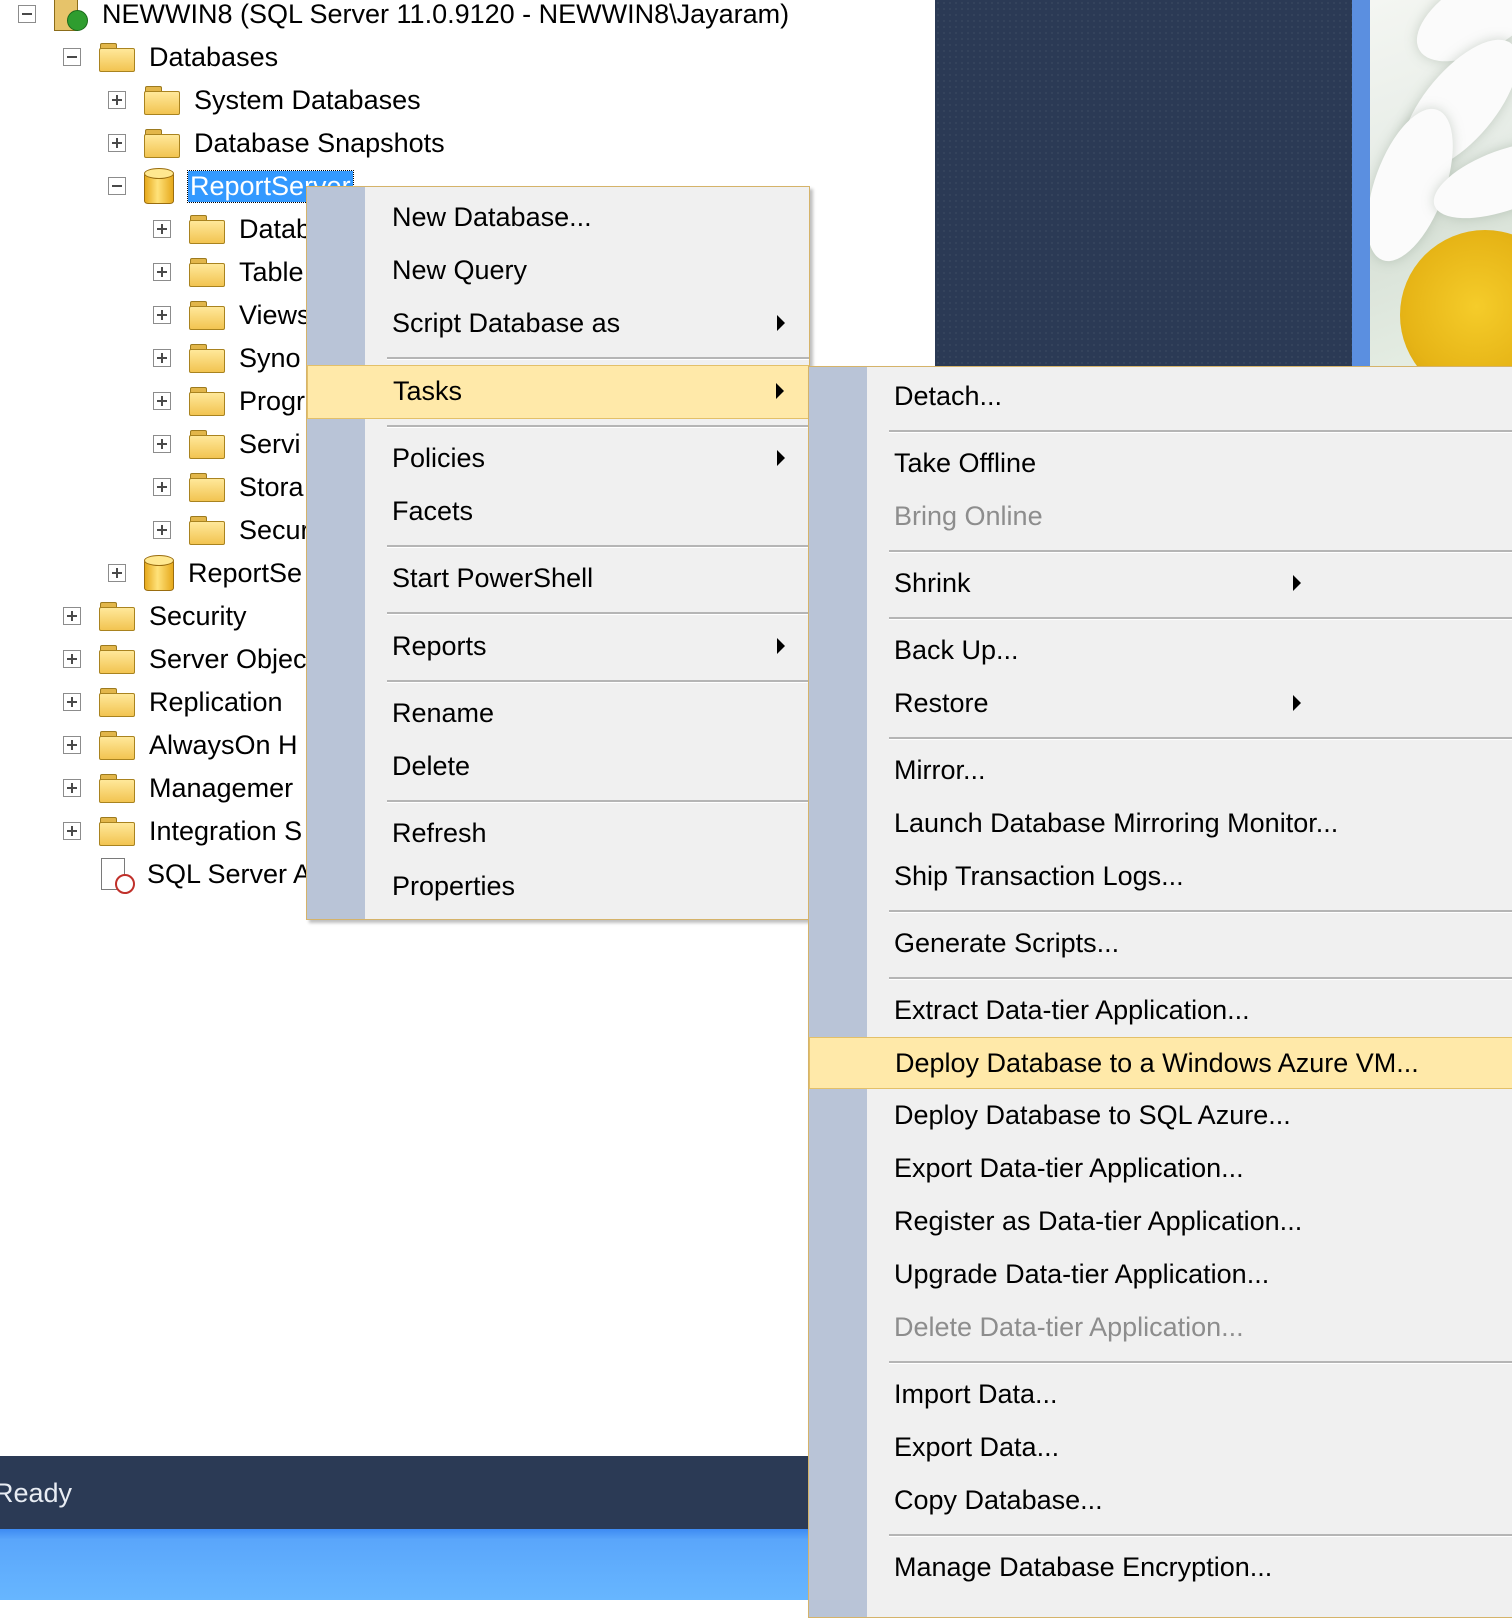 The height and width of the screenshot is (1618, 1512). I want to click on tree-node-label: Integration S, so click(226, 830).